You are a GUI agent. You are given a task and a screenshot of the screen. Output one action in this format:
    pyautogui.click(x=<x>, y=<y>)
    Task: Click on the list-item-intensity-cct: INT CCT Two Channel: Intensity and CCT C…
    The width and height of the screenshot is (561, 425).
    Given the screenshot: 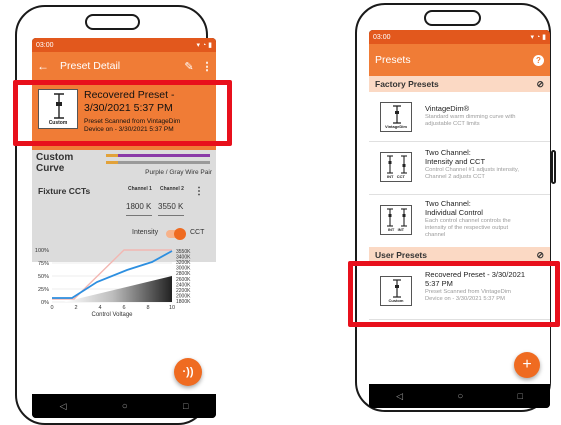 What is the action you would take?
    pyautogui.click(x=459, y=168)
    